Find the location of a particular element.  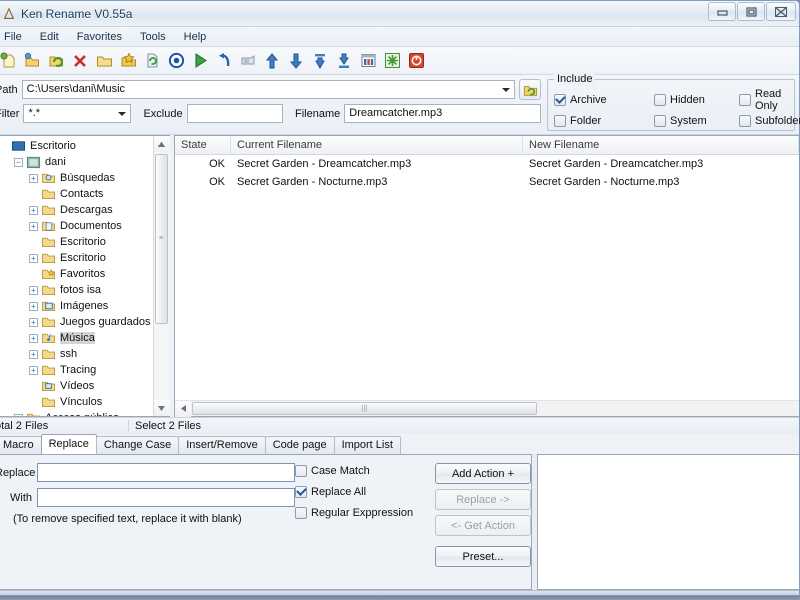

filename-input: Dreamcatcher.mp3 is located at coordinates (442, 113).